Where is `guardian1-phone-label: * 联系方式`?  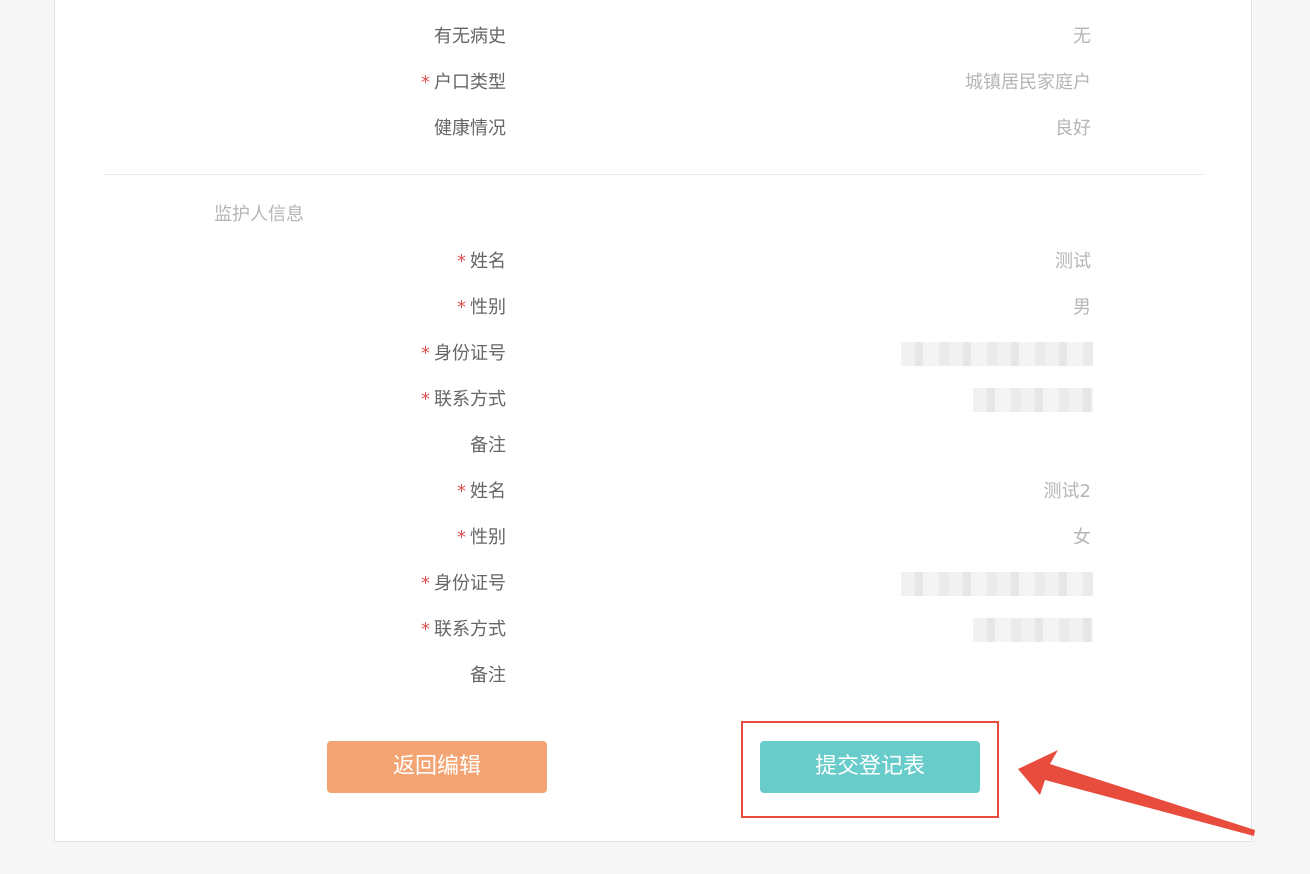
guardian1-phone-label: * 联系方式 is located at coordinates (463, 399).